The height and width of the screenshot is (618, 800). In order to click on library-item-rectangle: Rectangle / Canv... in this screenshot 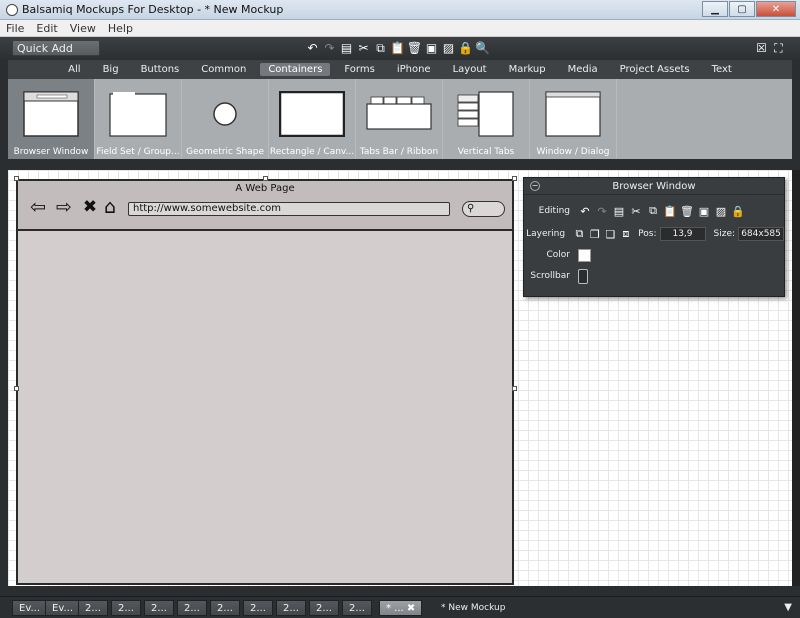, I will do `click(312, 119)`.